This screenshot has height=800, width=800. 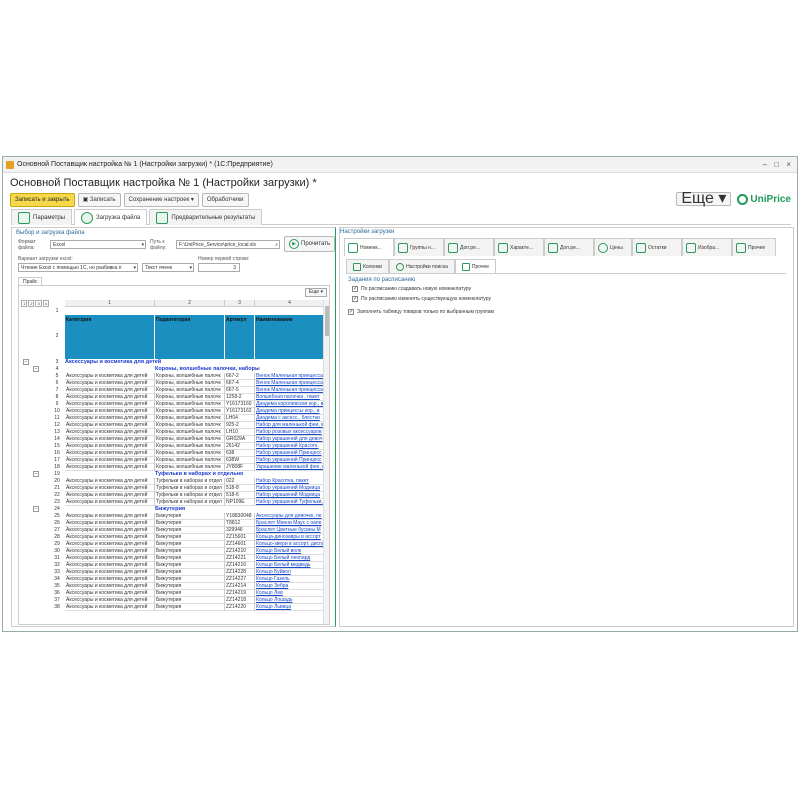 What do you see at coordinates (240, 303) in the screenshot?
I see `column-header: 3` at bounding box center [240, 303].